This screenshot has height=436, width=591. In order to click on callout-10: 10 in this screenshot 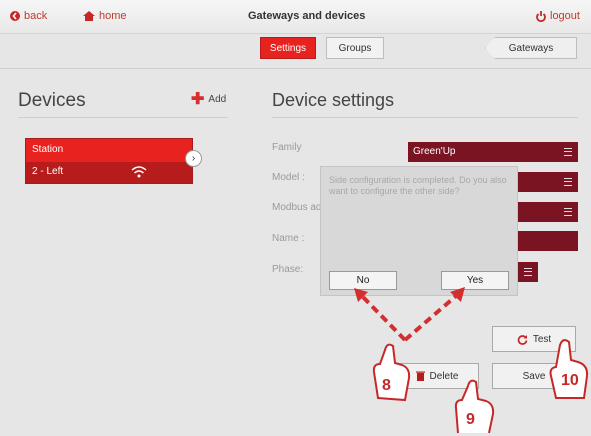, I will do `click(570, 380)`.